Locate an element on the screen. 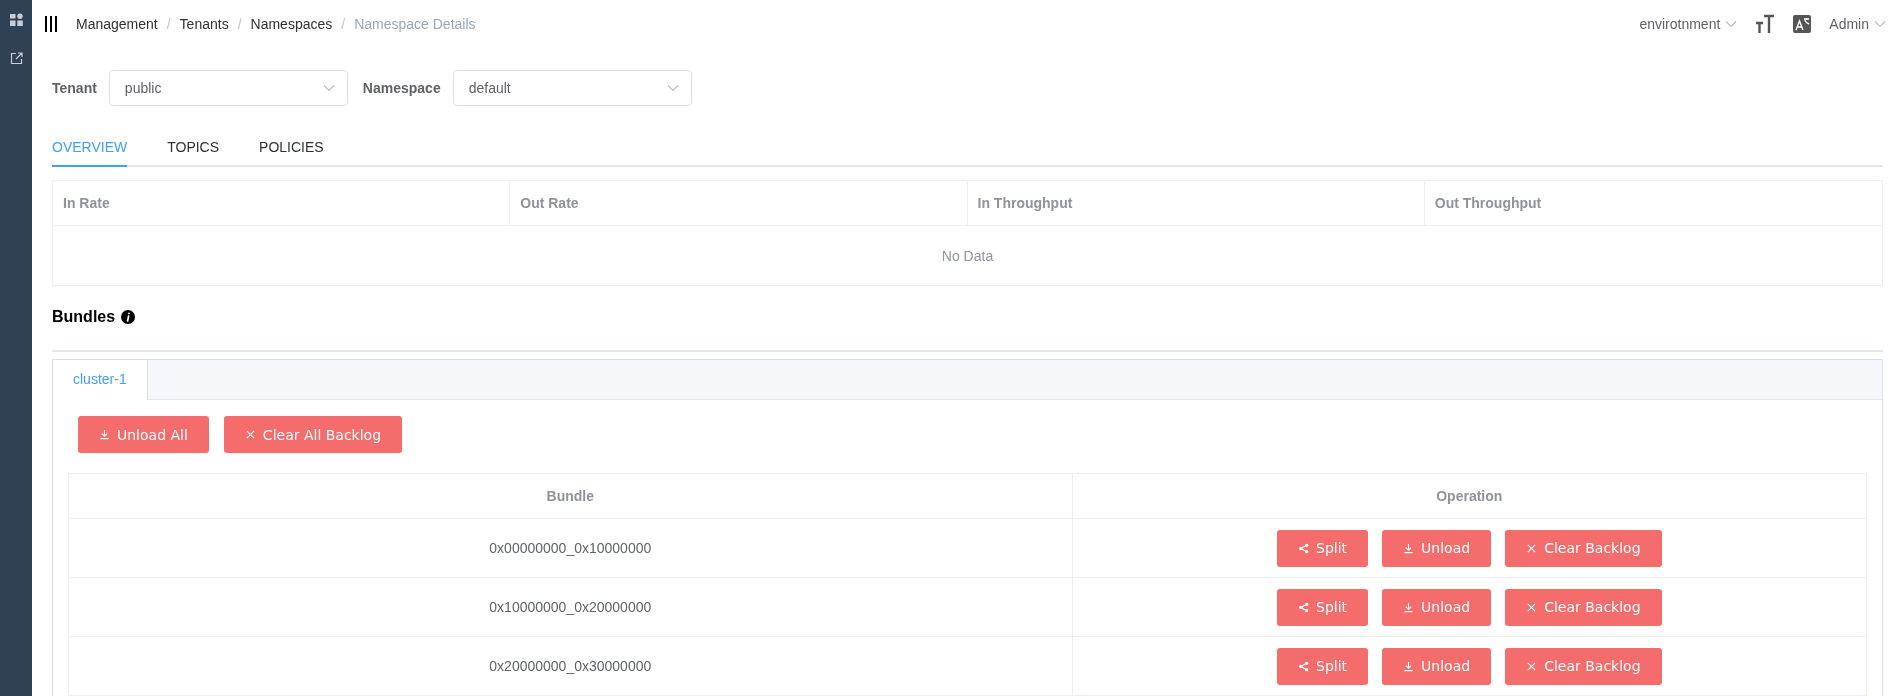 Image resolution: width=1900 pixels, height=696 pixels. action-button: Clear All Backlog is located at coordinates (313, 434).